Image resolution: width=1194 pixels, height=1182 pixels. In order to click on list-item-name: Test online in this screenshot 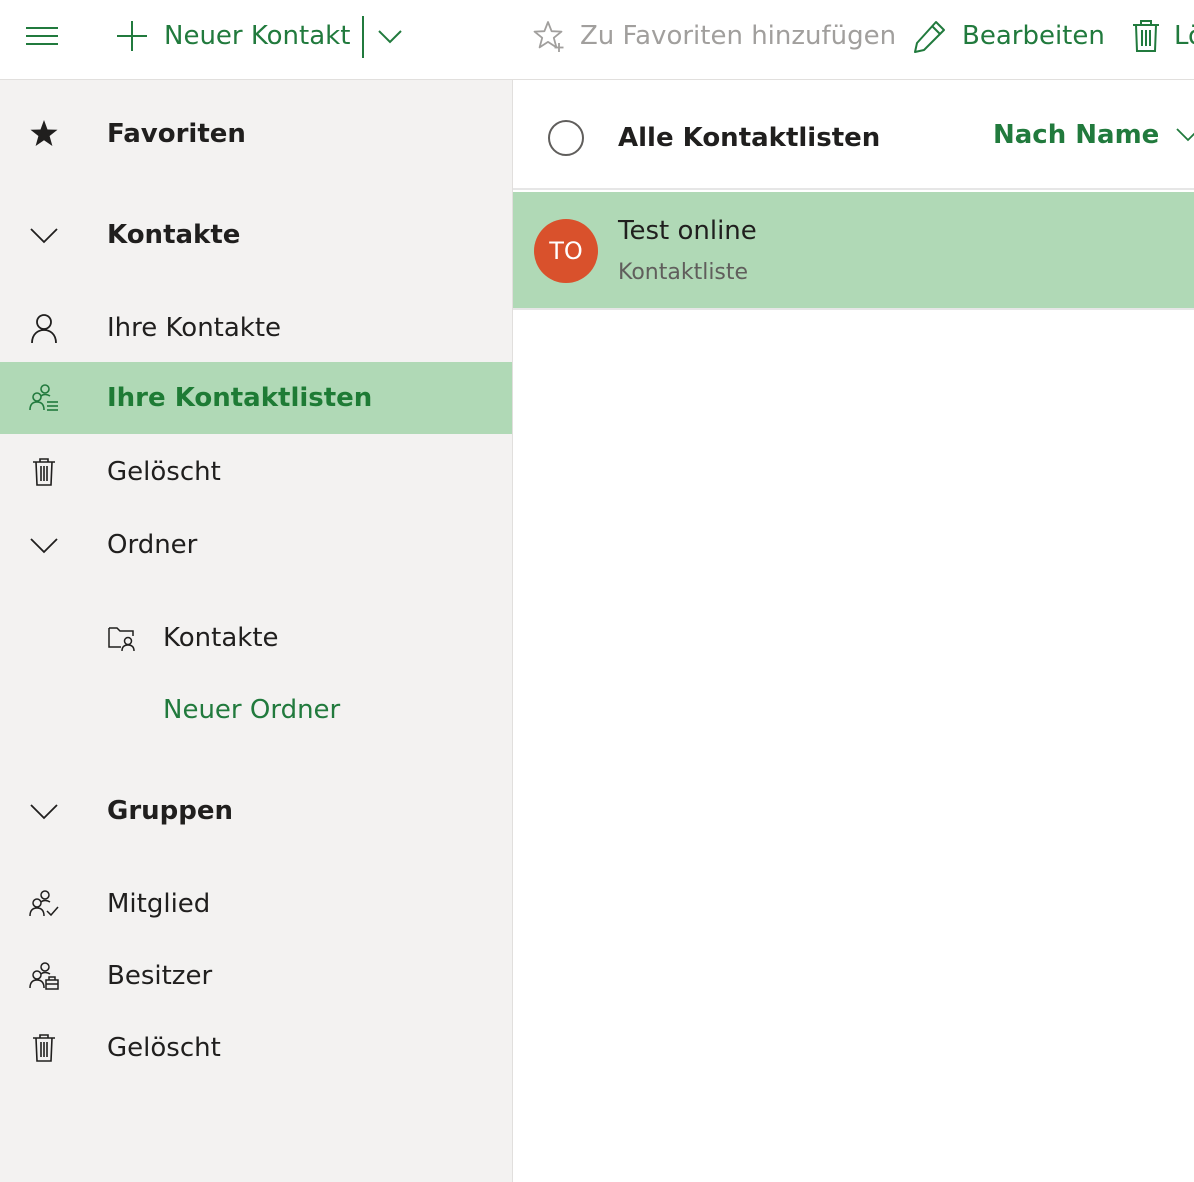, I will do `click(687, 231)`.